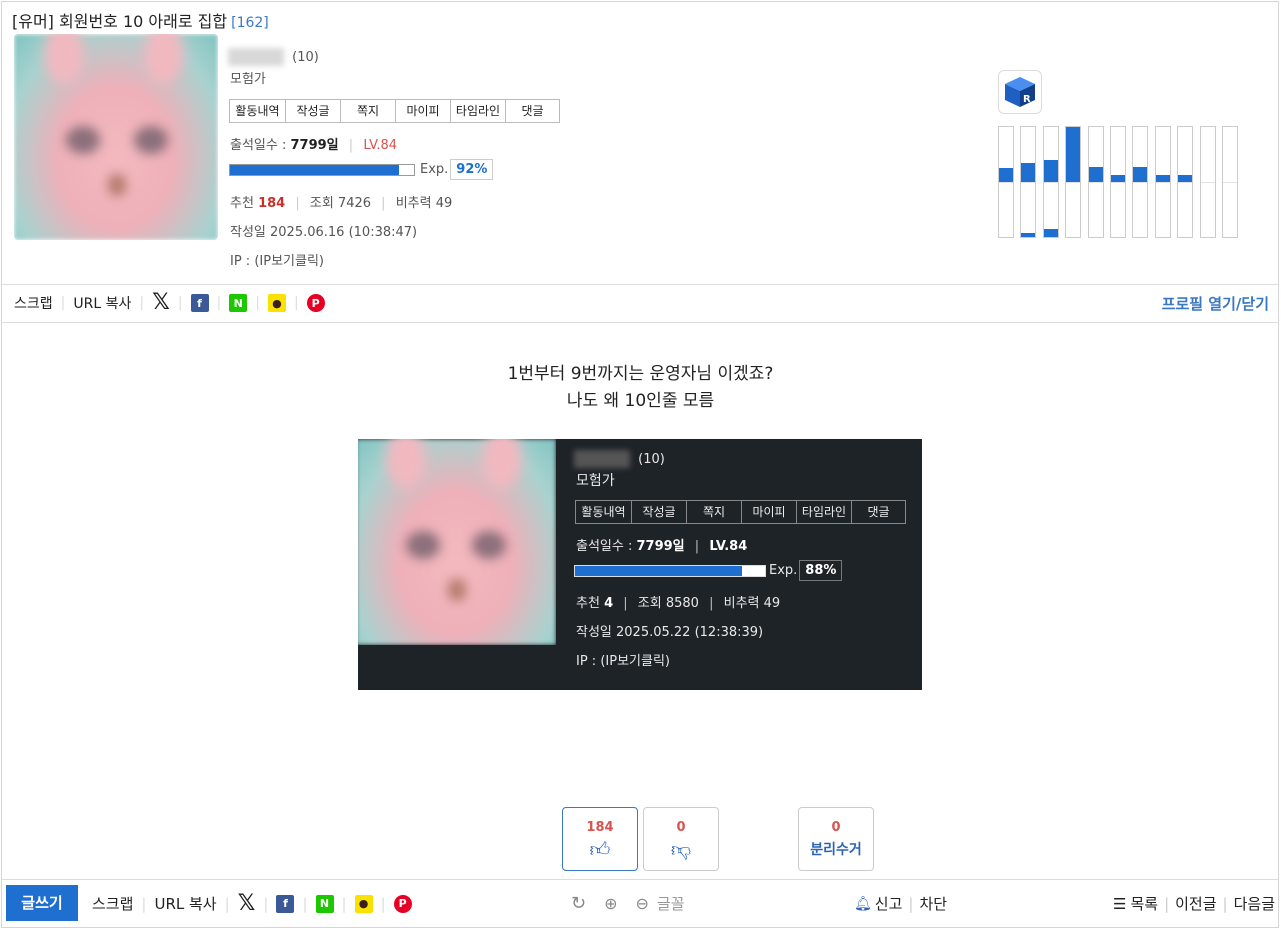  Describe the element at coordinates (821, 570) in the screenshot. I see `embedded-exp-percent: 88%` at that location.